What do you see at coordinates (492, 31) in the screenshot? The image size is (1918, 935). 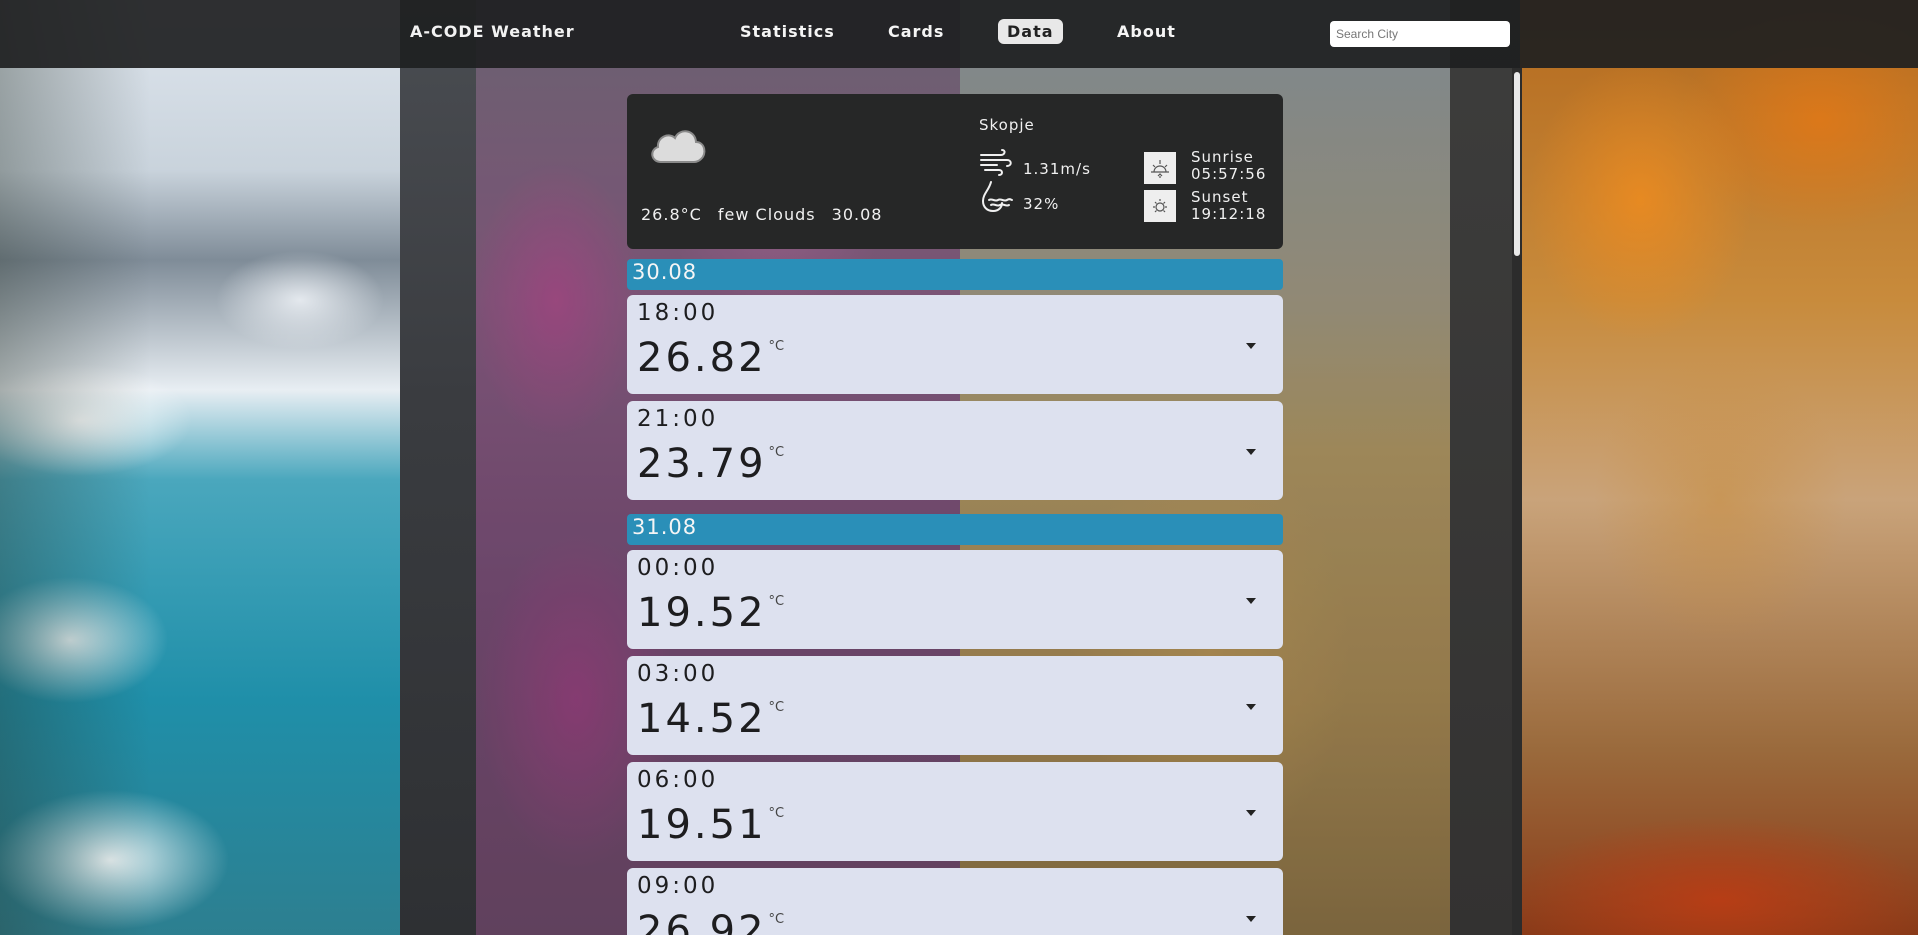 I see `brand-logo: A-CODE Weather` at bounding box center [492, 31].